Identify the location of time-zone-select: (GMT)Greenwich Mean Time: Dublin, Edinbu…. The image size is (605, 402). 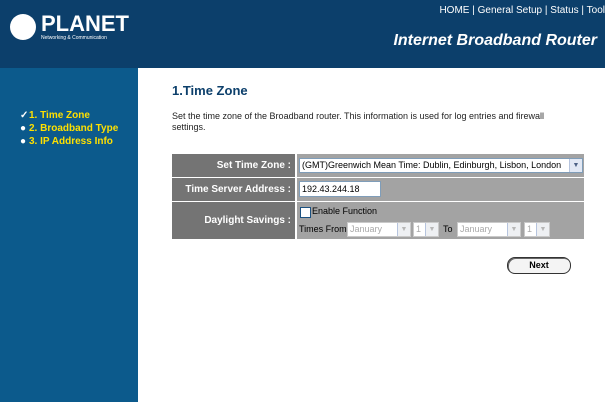
(441, 165).